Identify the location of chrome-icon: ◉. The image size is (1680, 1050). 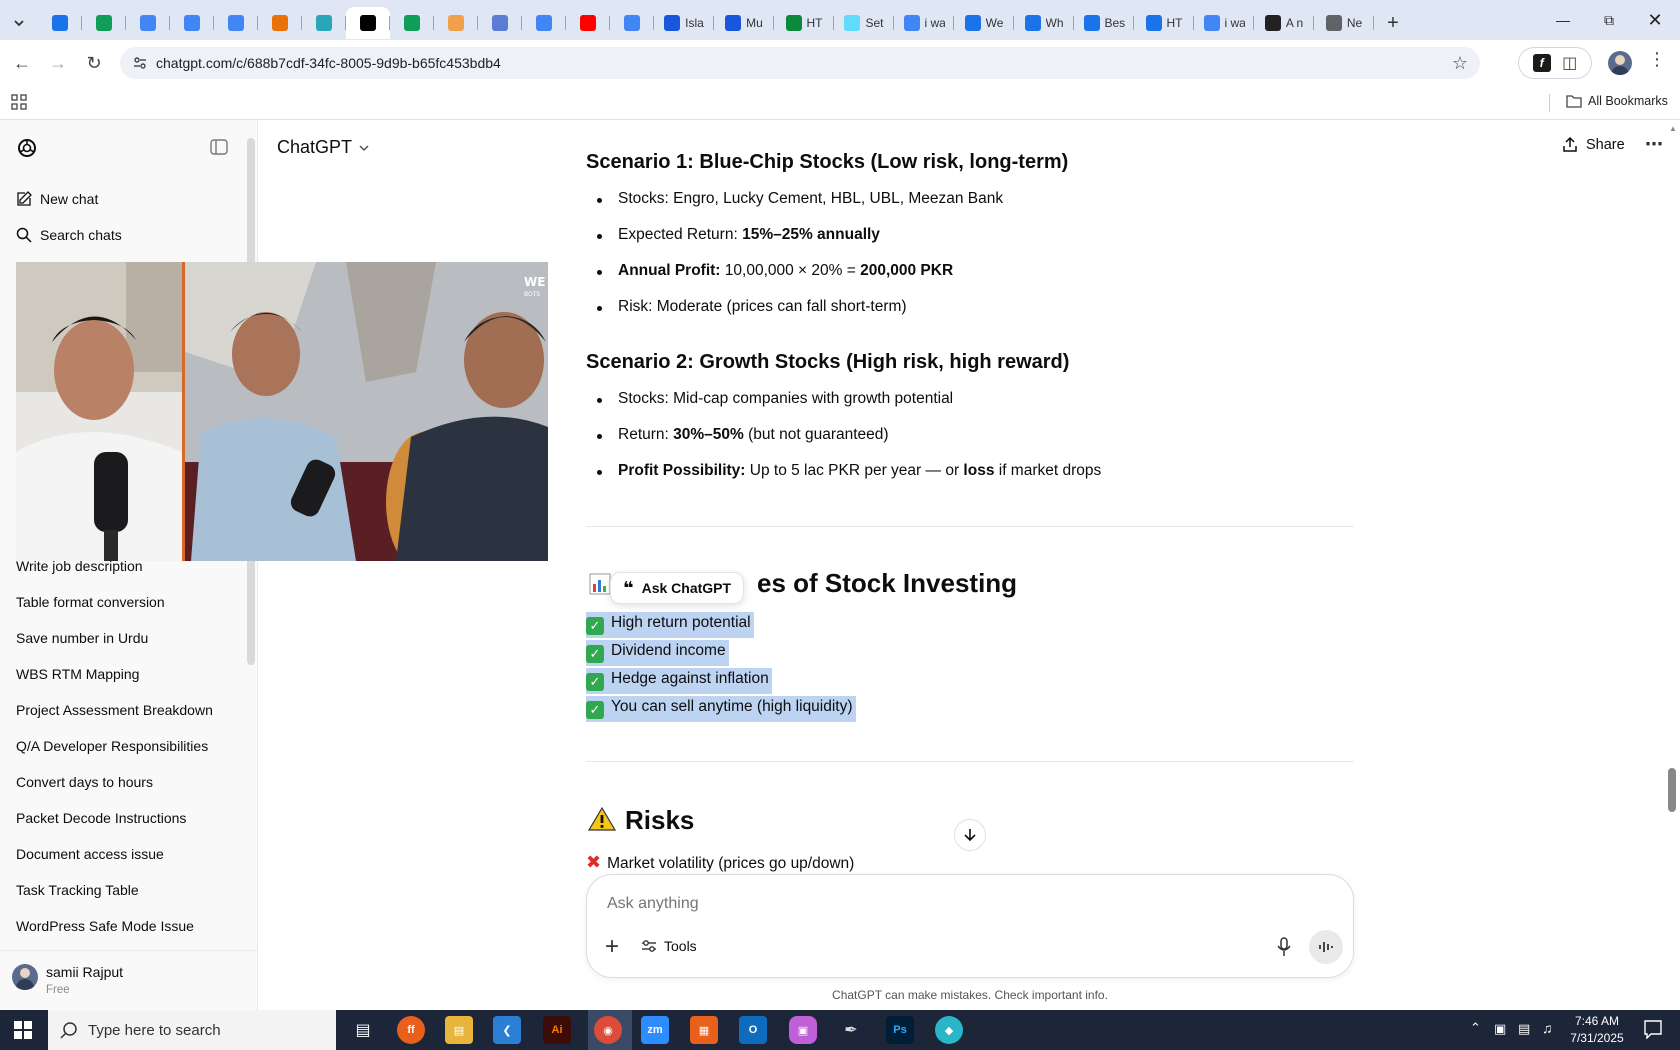
(608, 1030).